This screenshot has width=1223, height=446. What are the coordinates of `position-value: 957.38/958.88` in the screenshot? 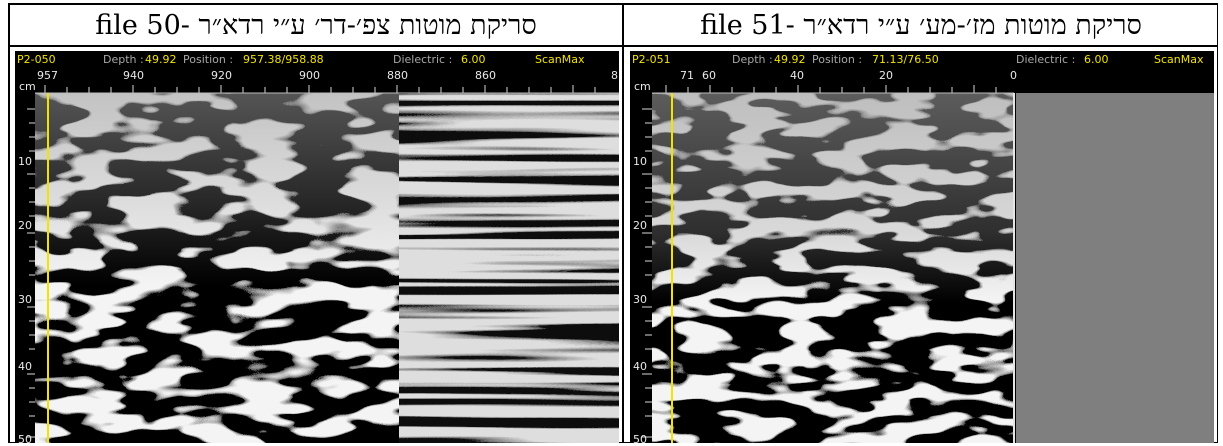 It's located at (283, 59).